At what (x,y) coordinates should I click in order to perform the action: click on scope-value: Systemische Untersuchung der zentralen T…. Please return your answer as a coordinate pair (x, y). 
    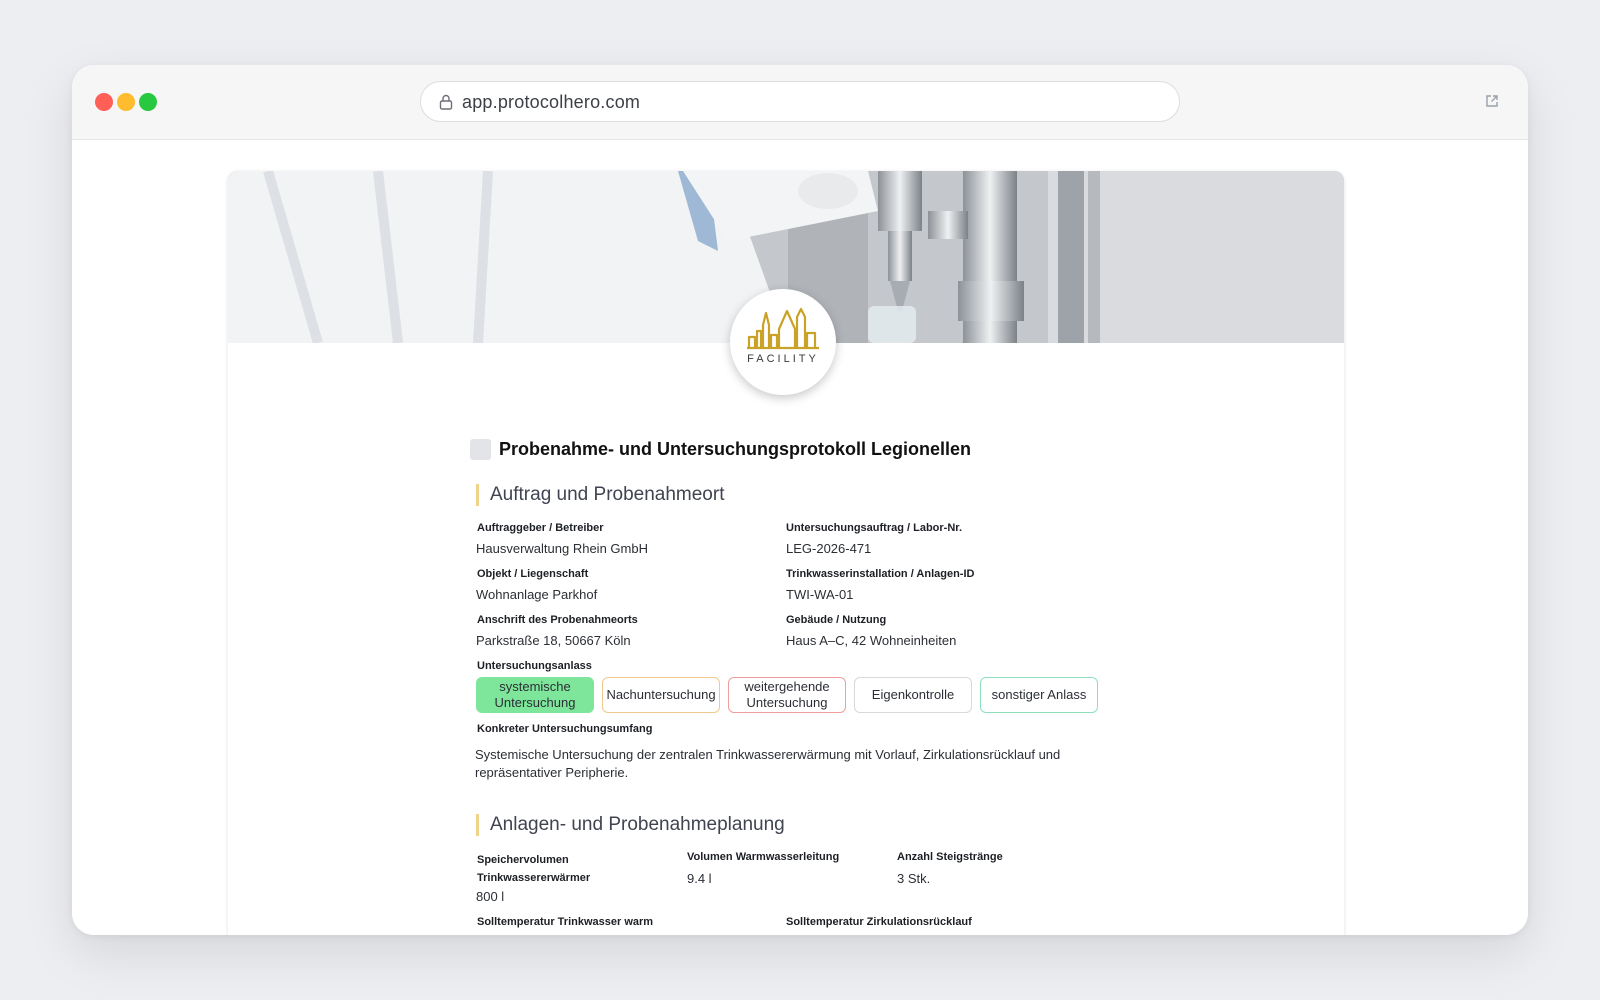
    Looking at the image, I should click on (785, 764).